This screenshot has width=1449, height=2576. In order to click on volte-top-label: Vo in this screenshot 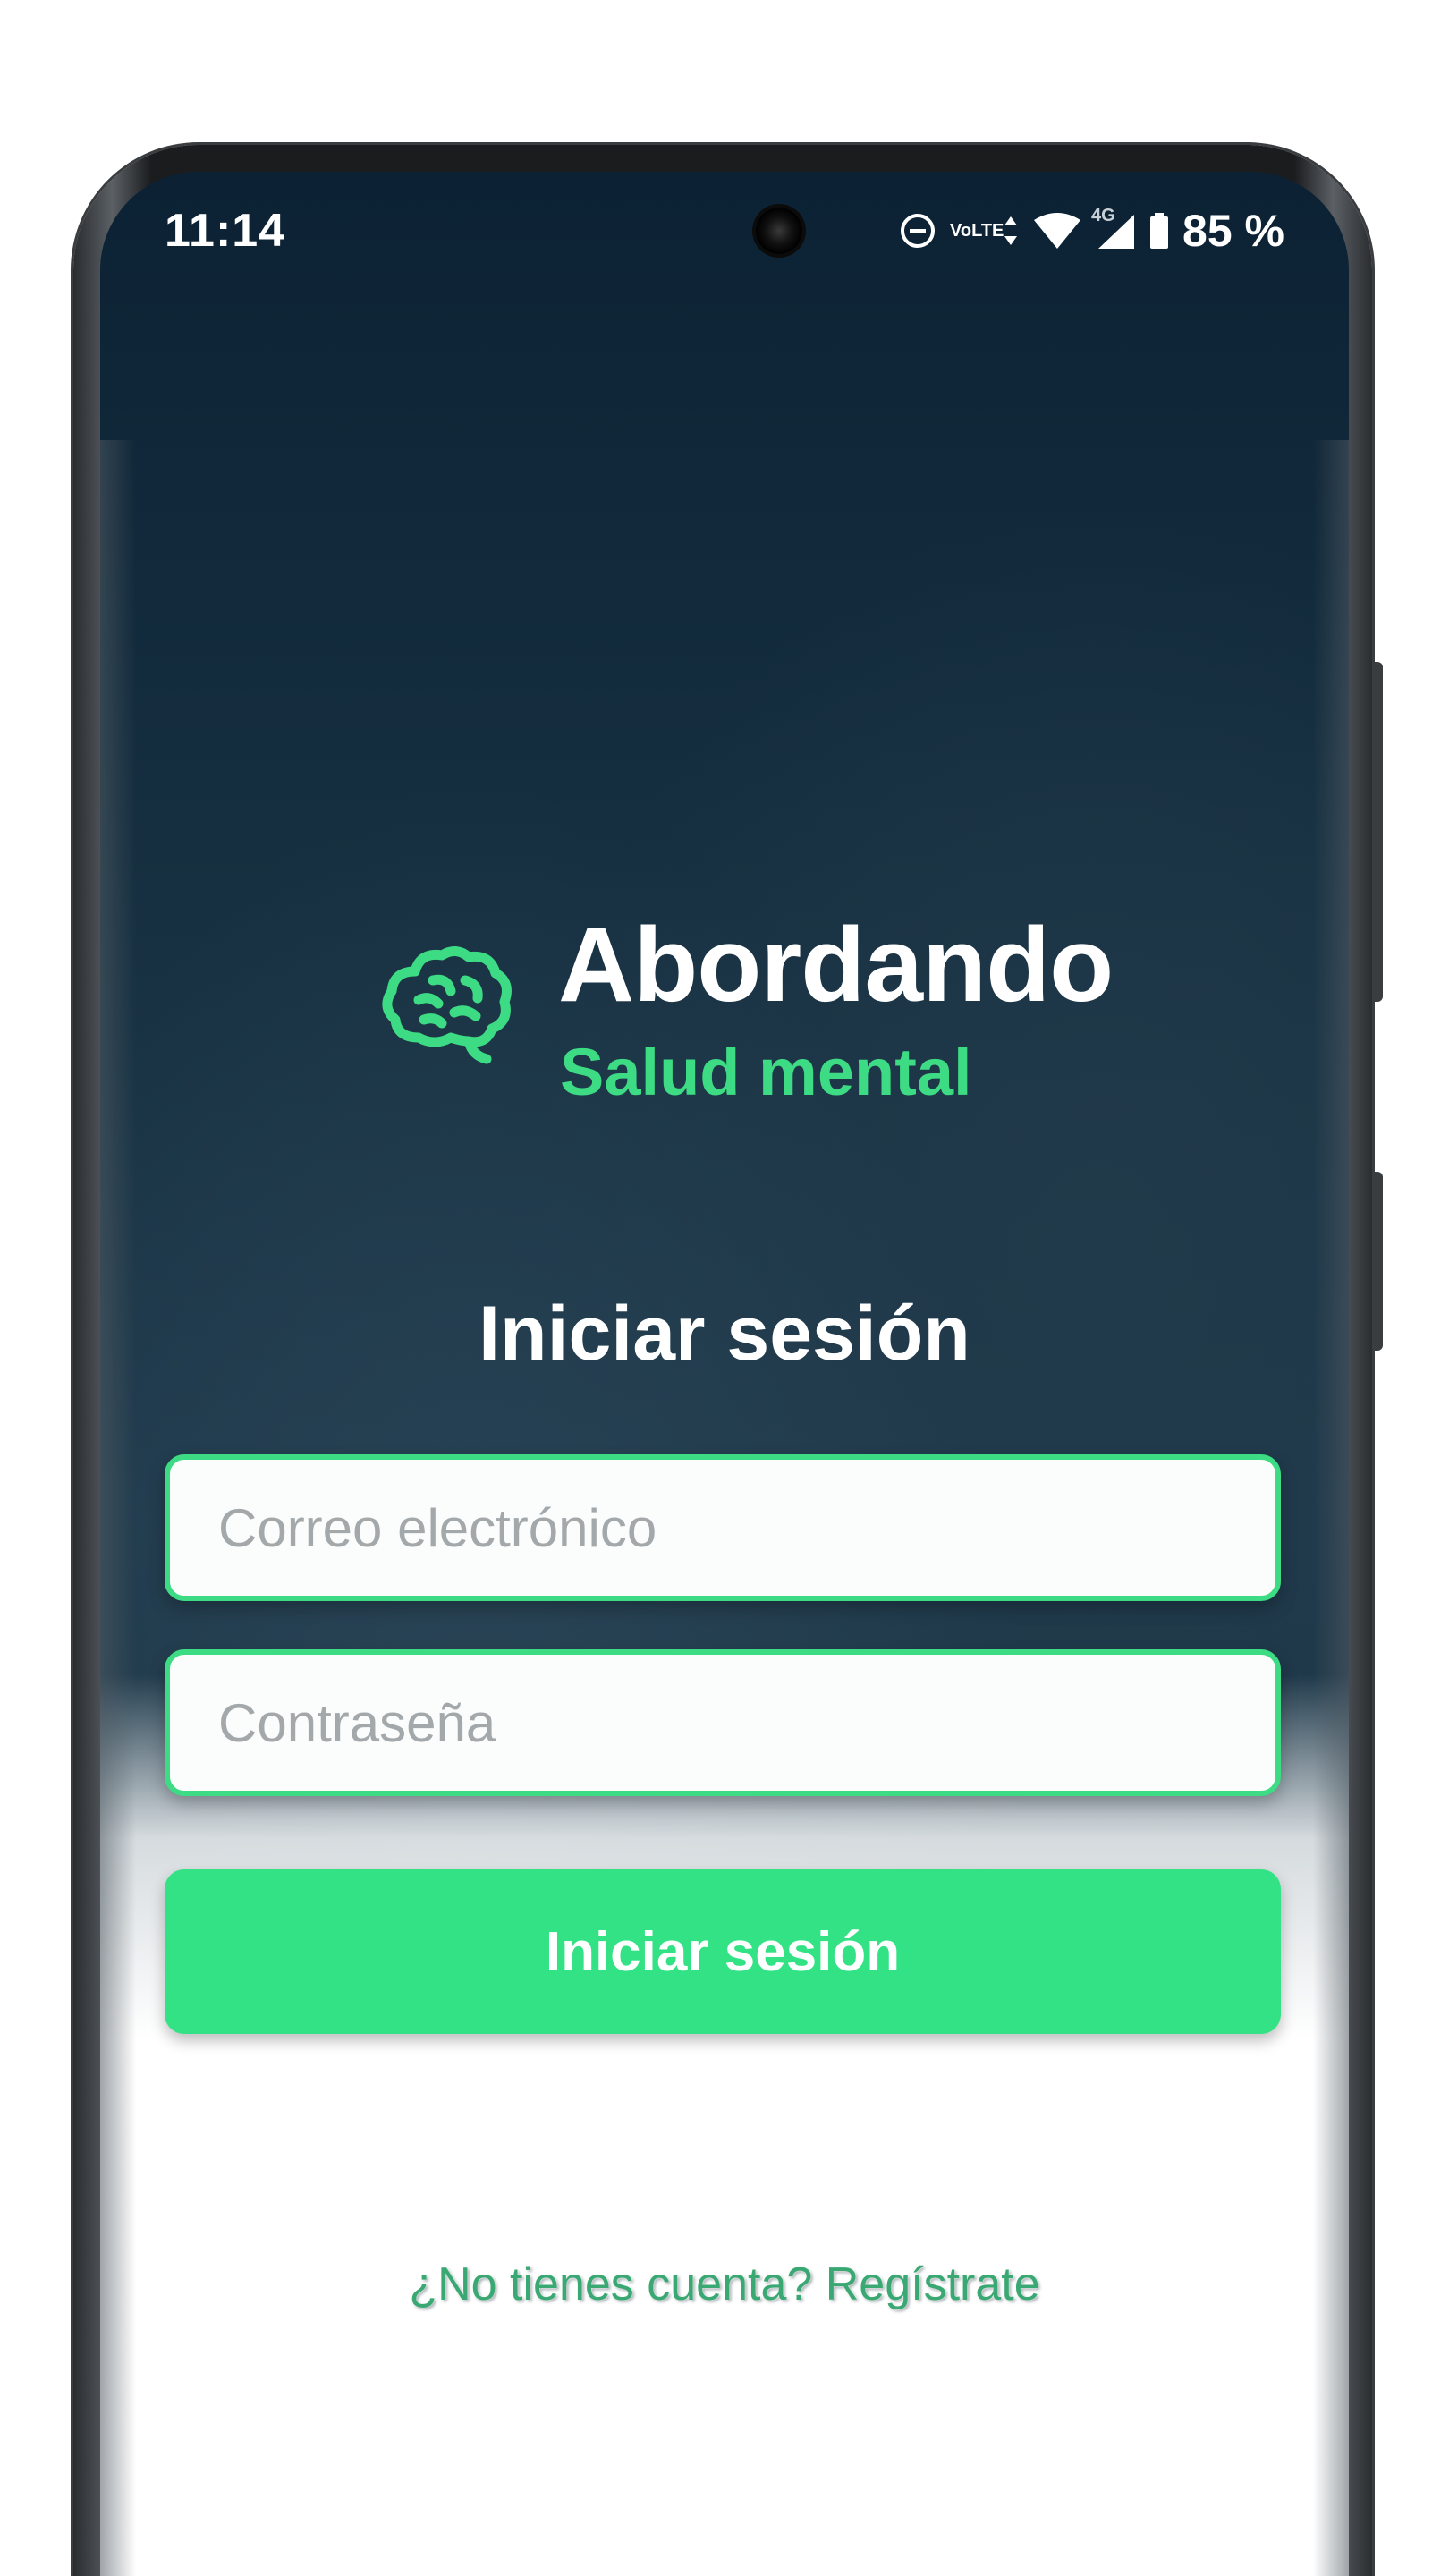, I will do `click(961, 231)`.